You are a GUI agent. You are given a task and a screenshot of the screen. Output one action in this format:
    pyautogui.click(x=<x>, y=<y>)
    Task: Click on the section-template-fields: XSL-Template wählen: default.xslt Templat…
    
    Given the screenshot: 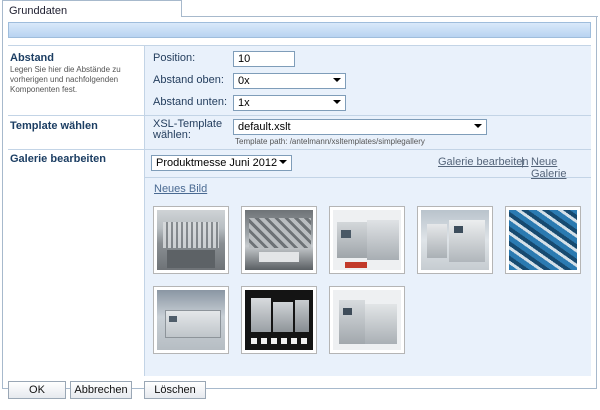 What is the action you would take?
    pyautogui.click(x=368, y=133)
    